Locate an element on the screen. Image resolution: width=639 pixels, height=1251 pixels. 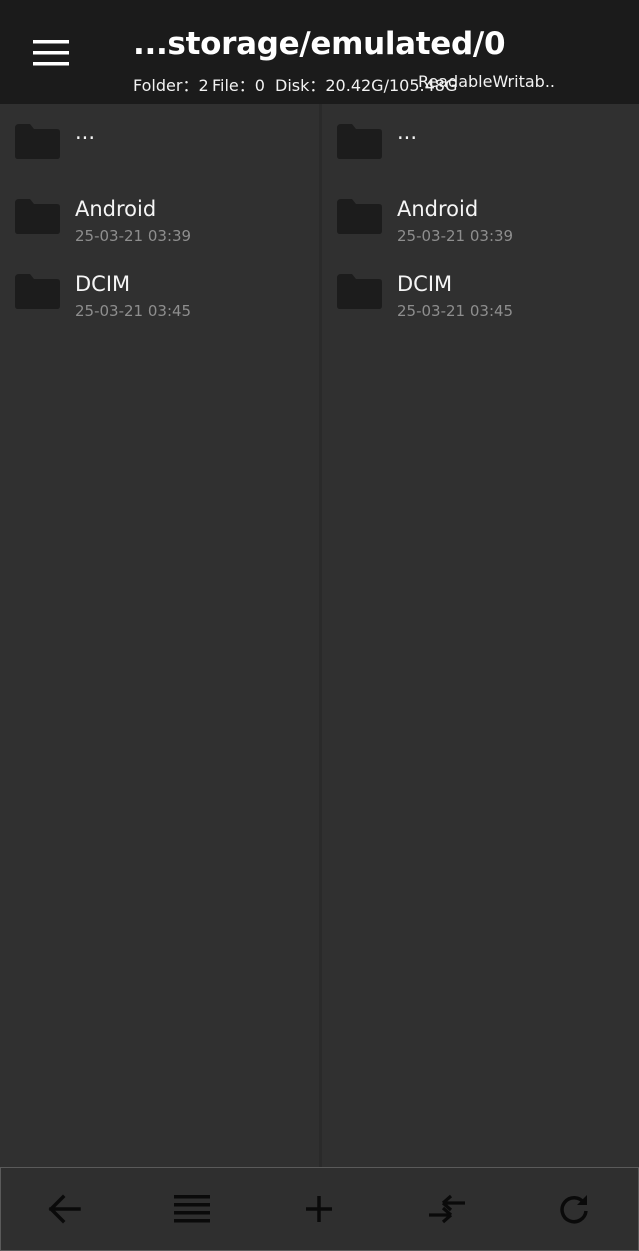
current-path-title: ...storage/emulated/0 is located at coordinates (319, 44).